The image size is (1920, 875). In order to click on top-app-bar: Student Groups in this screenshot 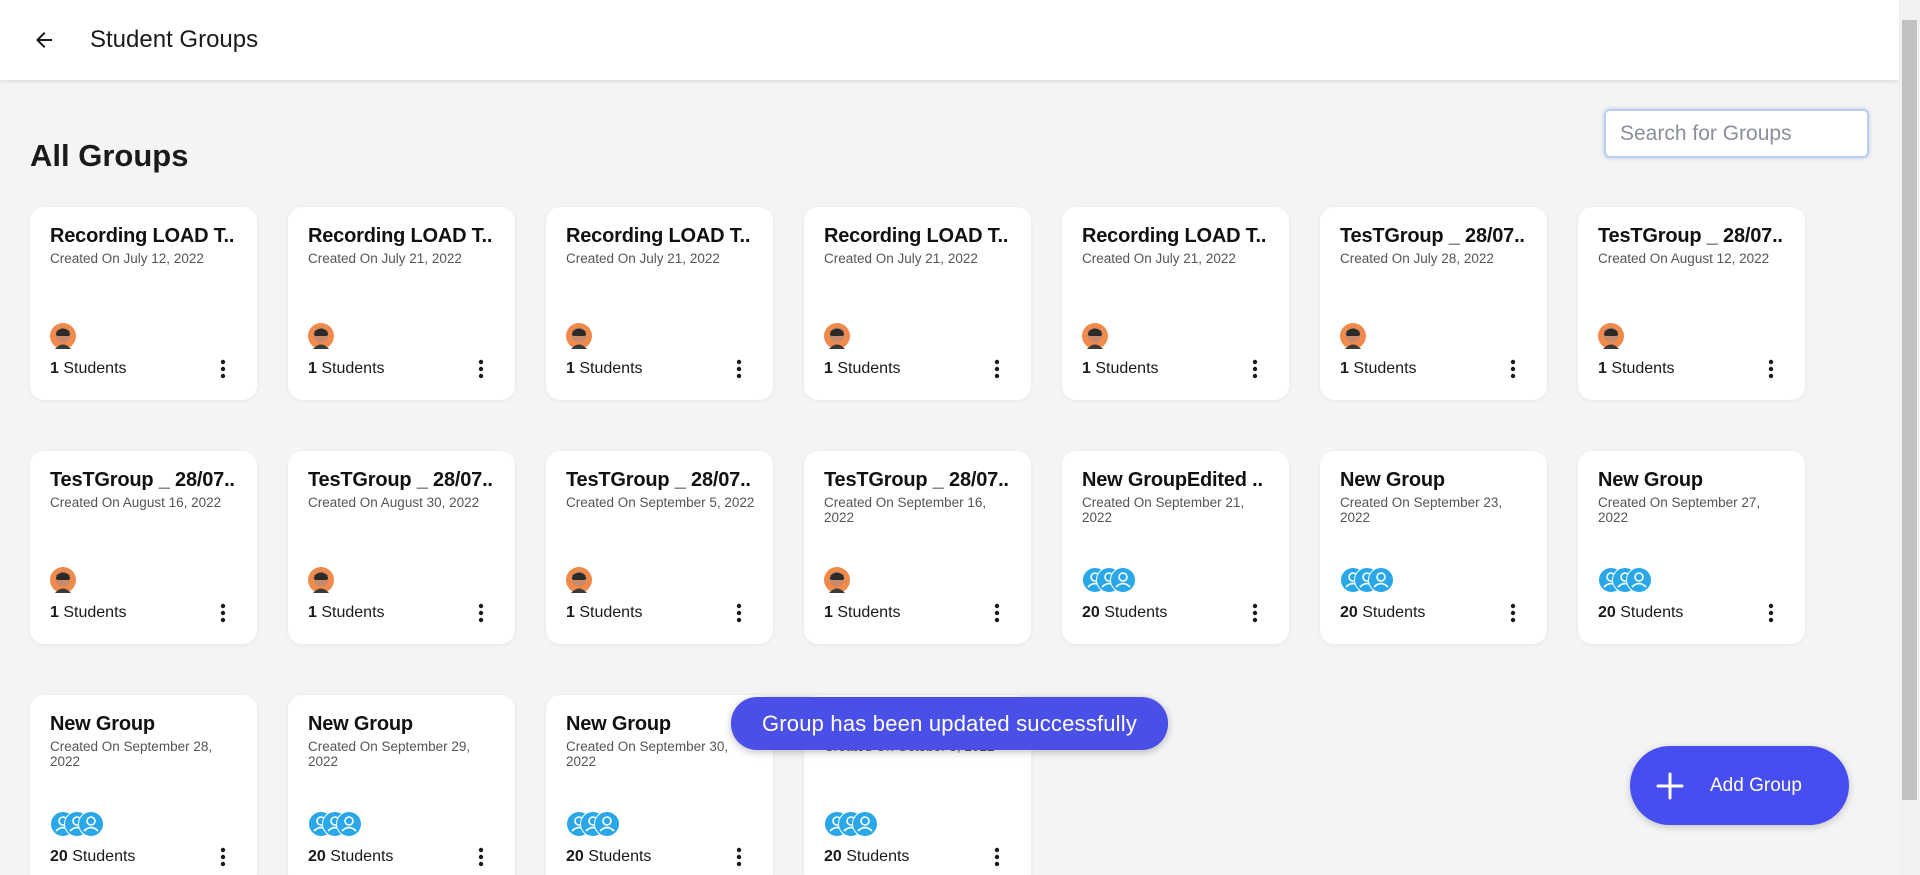, I will do `click(949, 40)`.